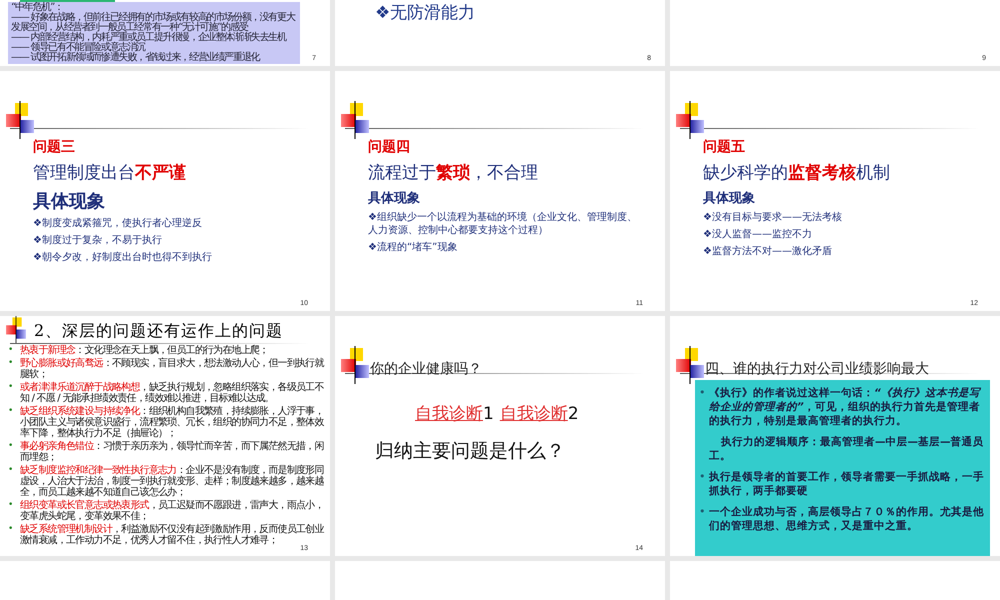 The width and height of the screenshot is (1000, 600). Describe the element at coordinates (470, 451) in the screenshot. I see `slide-question: 归纳主要问题是什么？` at that location.